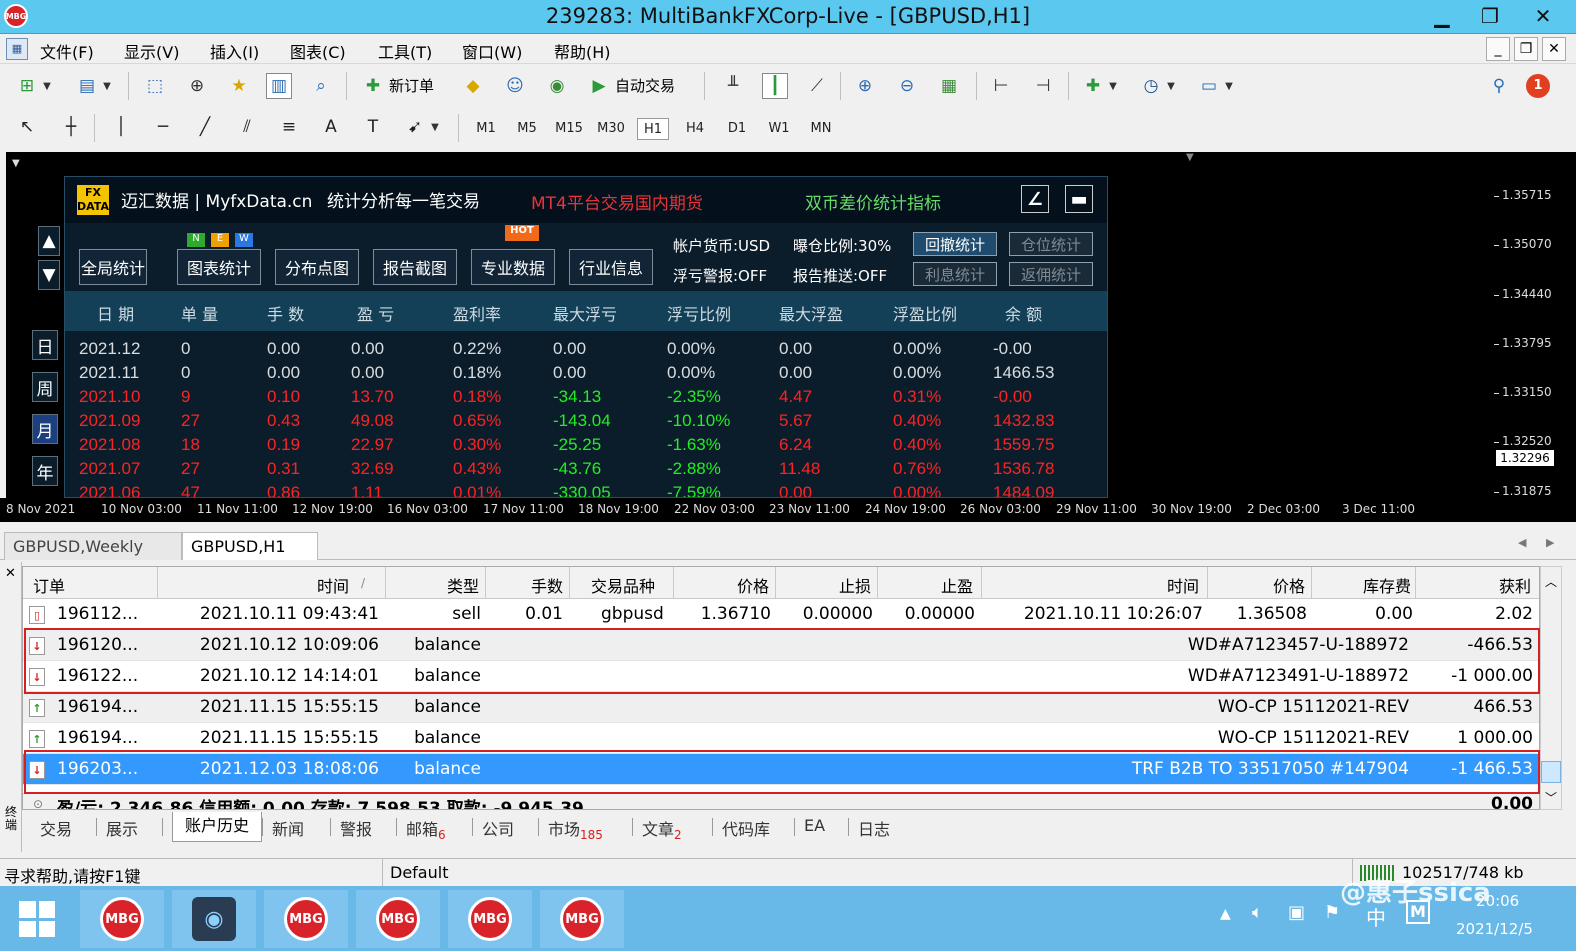 The width and height of the screenshot is (1576, 951). Describe the element at coordinates (1522, 542) in the screenshot. I see `tab-scroll-left-icon: ◀` at that location.